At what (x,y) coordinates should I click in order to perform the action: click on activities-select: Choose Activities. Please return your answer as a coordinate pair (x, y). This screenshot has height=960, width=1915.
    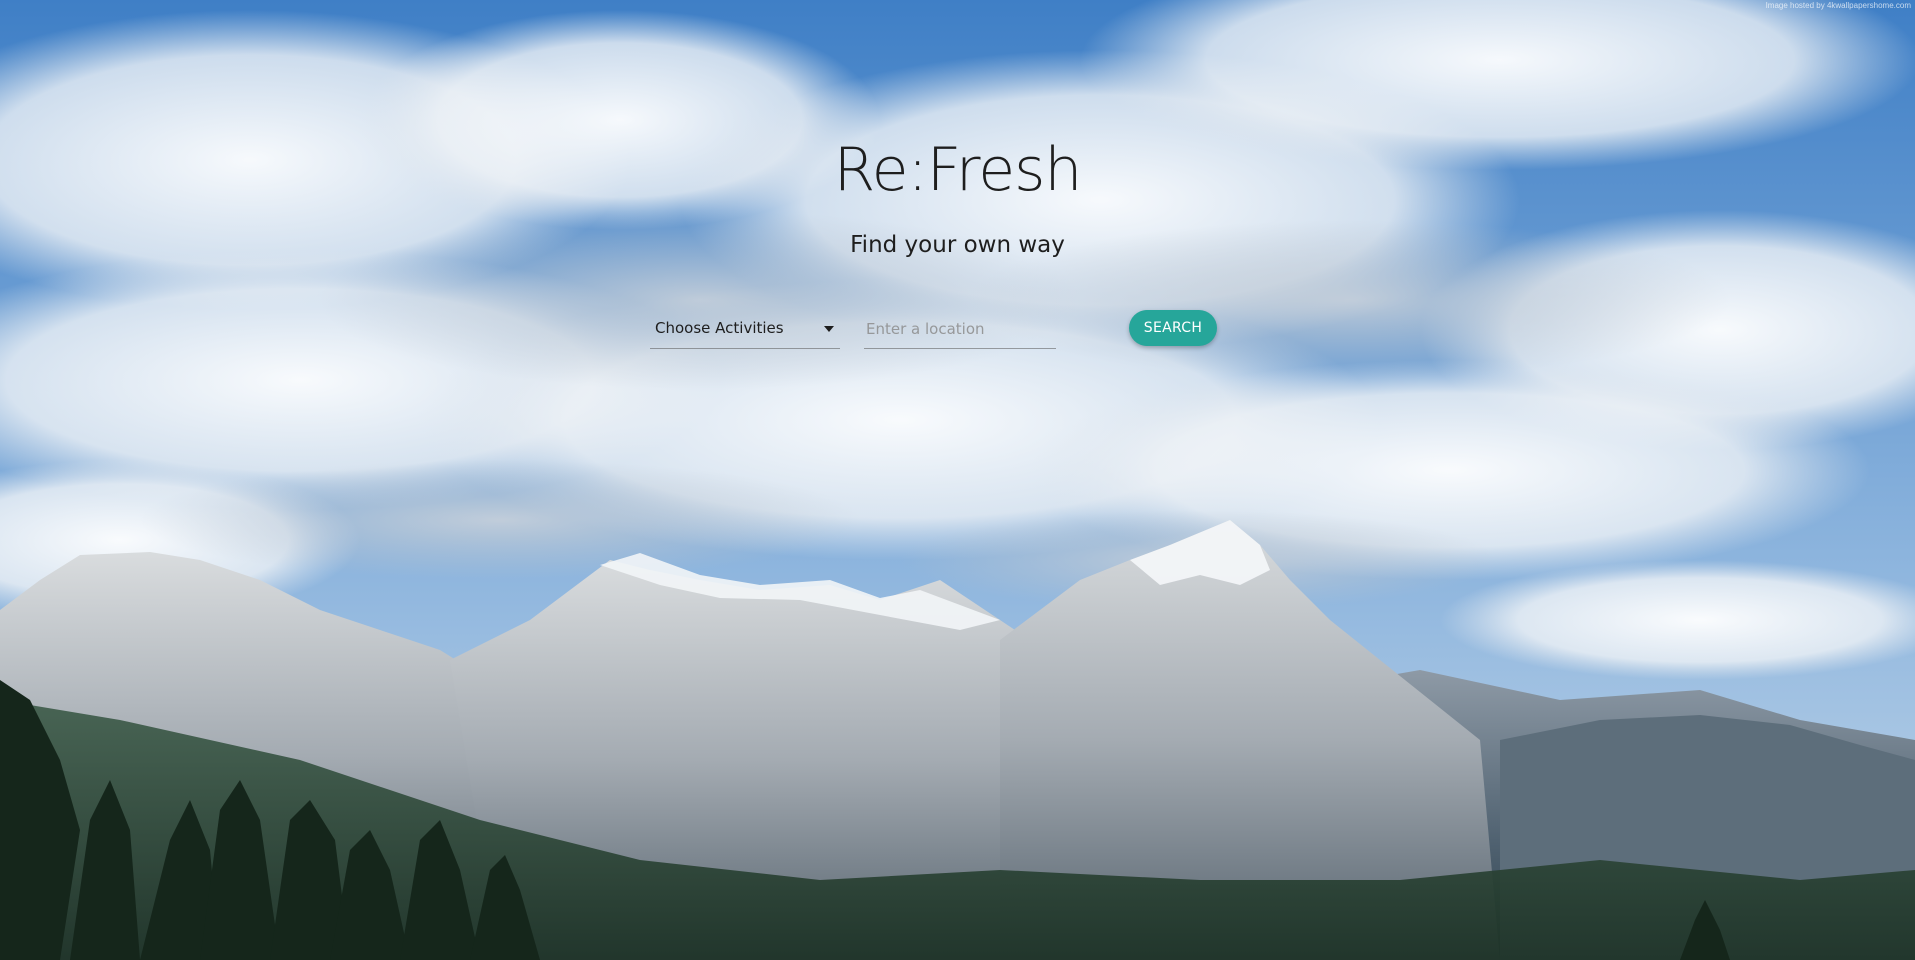
    Looking at the image, I should click on (745, 329).